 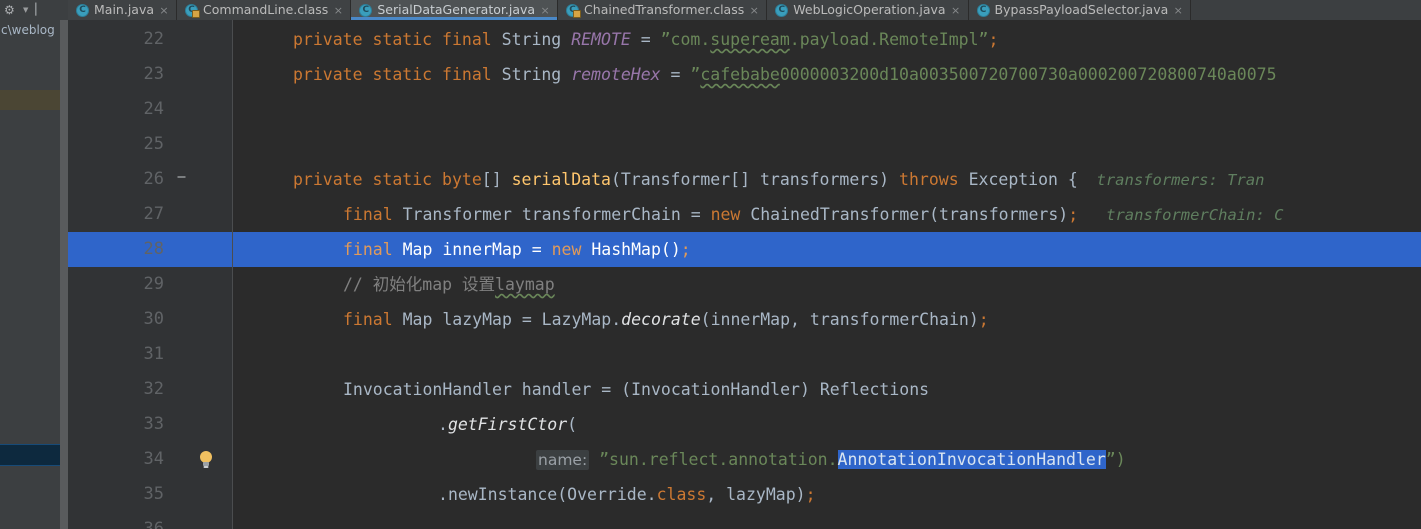 What do you see at coordinates (153, 319) in the screenshot?
I see `line-number: 30` at bounding box center [153, 319].